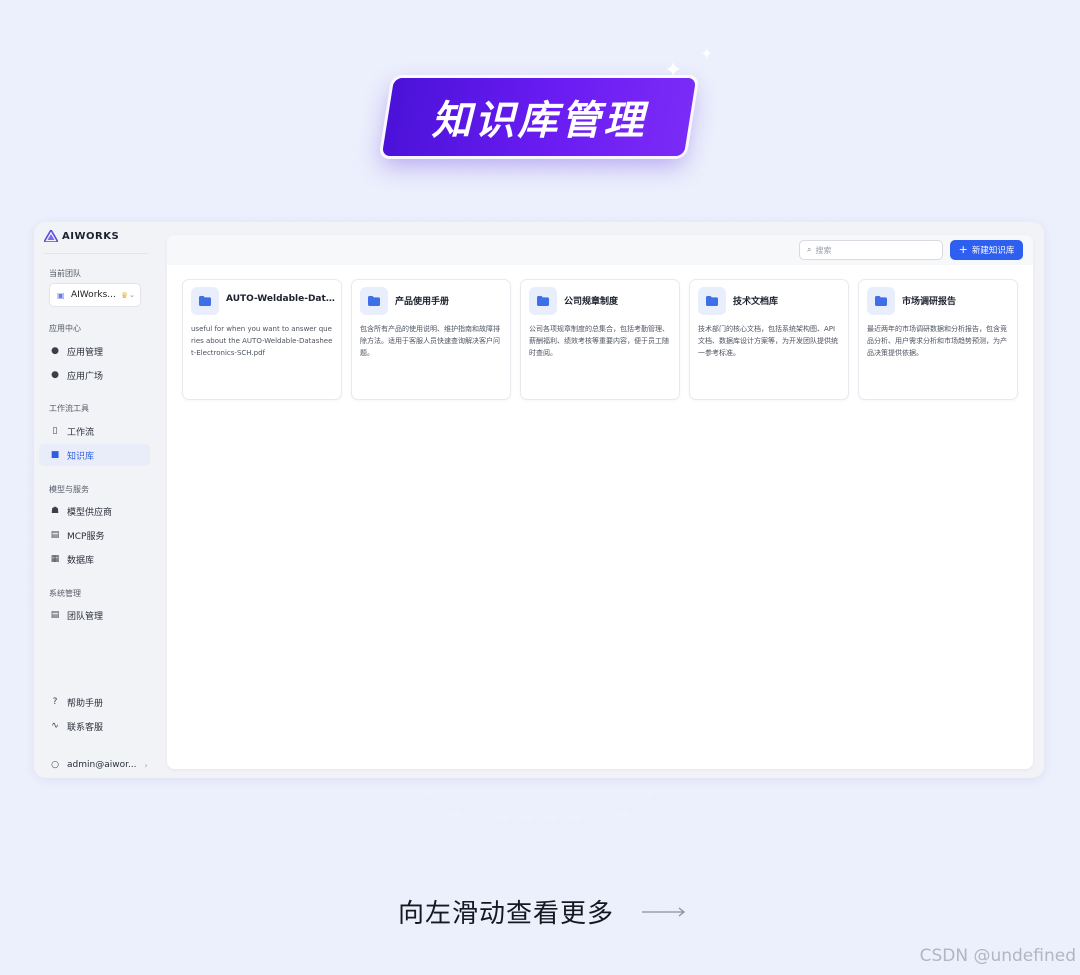 This screenshot has height=975, width=1080. Describe the element at coordinates (86, 536) in the screenshot. I see `sidebar-item-label: MCP服务` at that location.